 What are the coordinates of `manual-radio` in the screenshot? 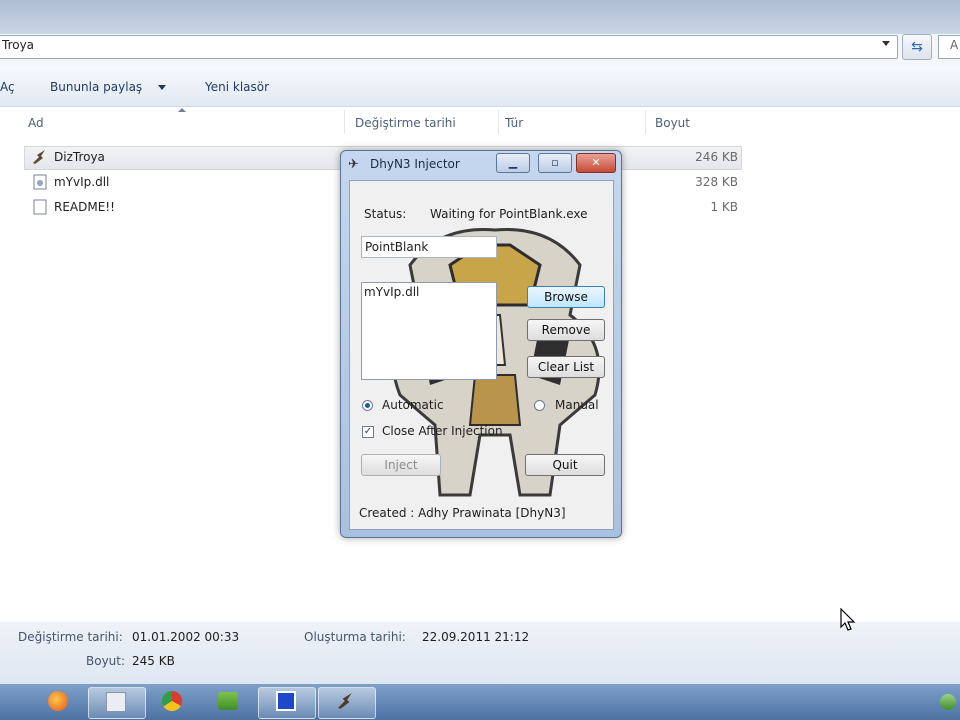 It's located at (539, 405).